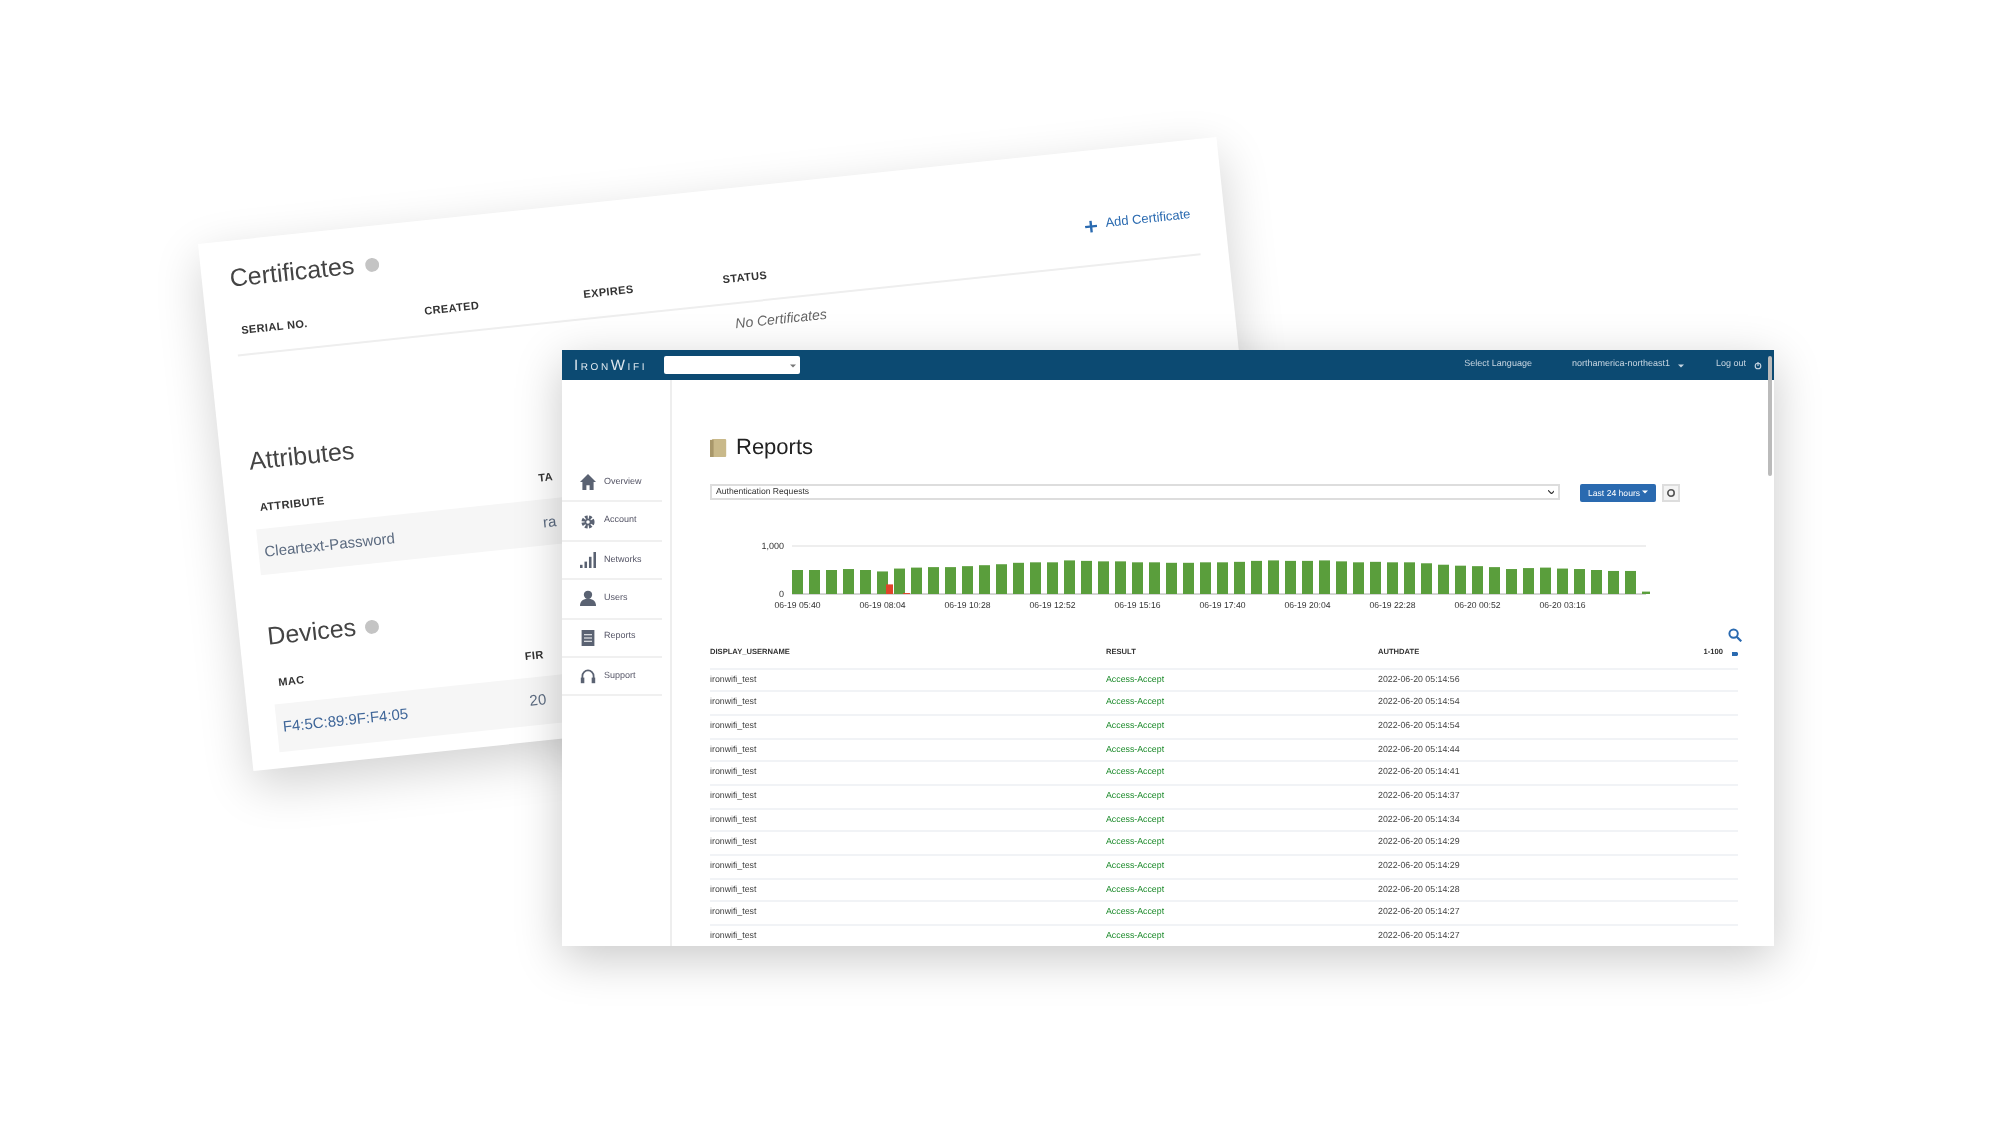 This screenshot has width=2000, height=1124. I want to click on page-title: Reports, so click(775, 449).